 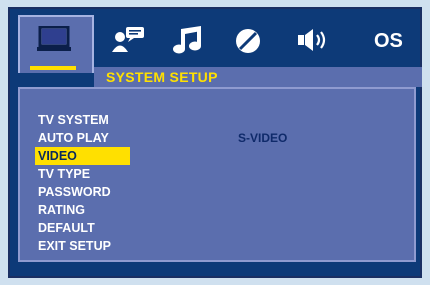 I want to click on menu-item-default: DEFAULT, so click(x=96, y=228).